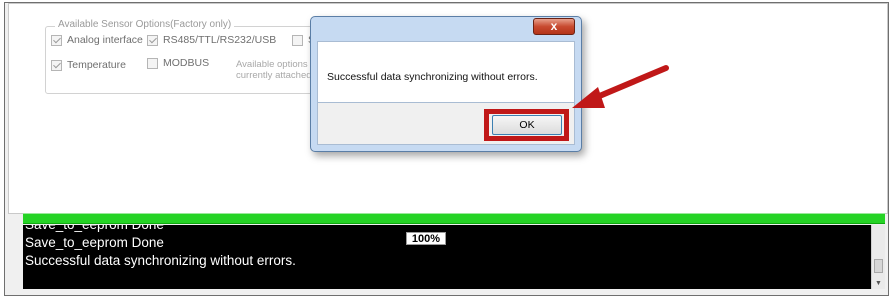 The image size is (893, 298). What do you see at coordinates (297, 40) in the screenshot?
I see `s-checkbox` at bounding box center [297, 40].